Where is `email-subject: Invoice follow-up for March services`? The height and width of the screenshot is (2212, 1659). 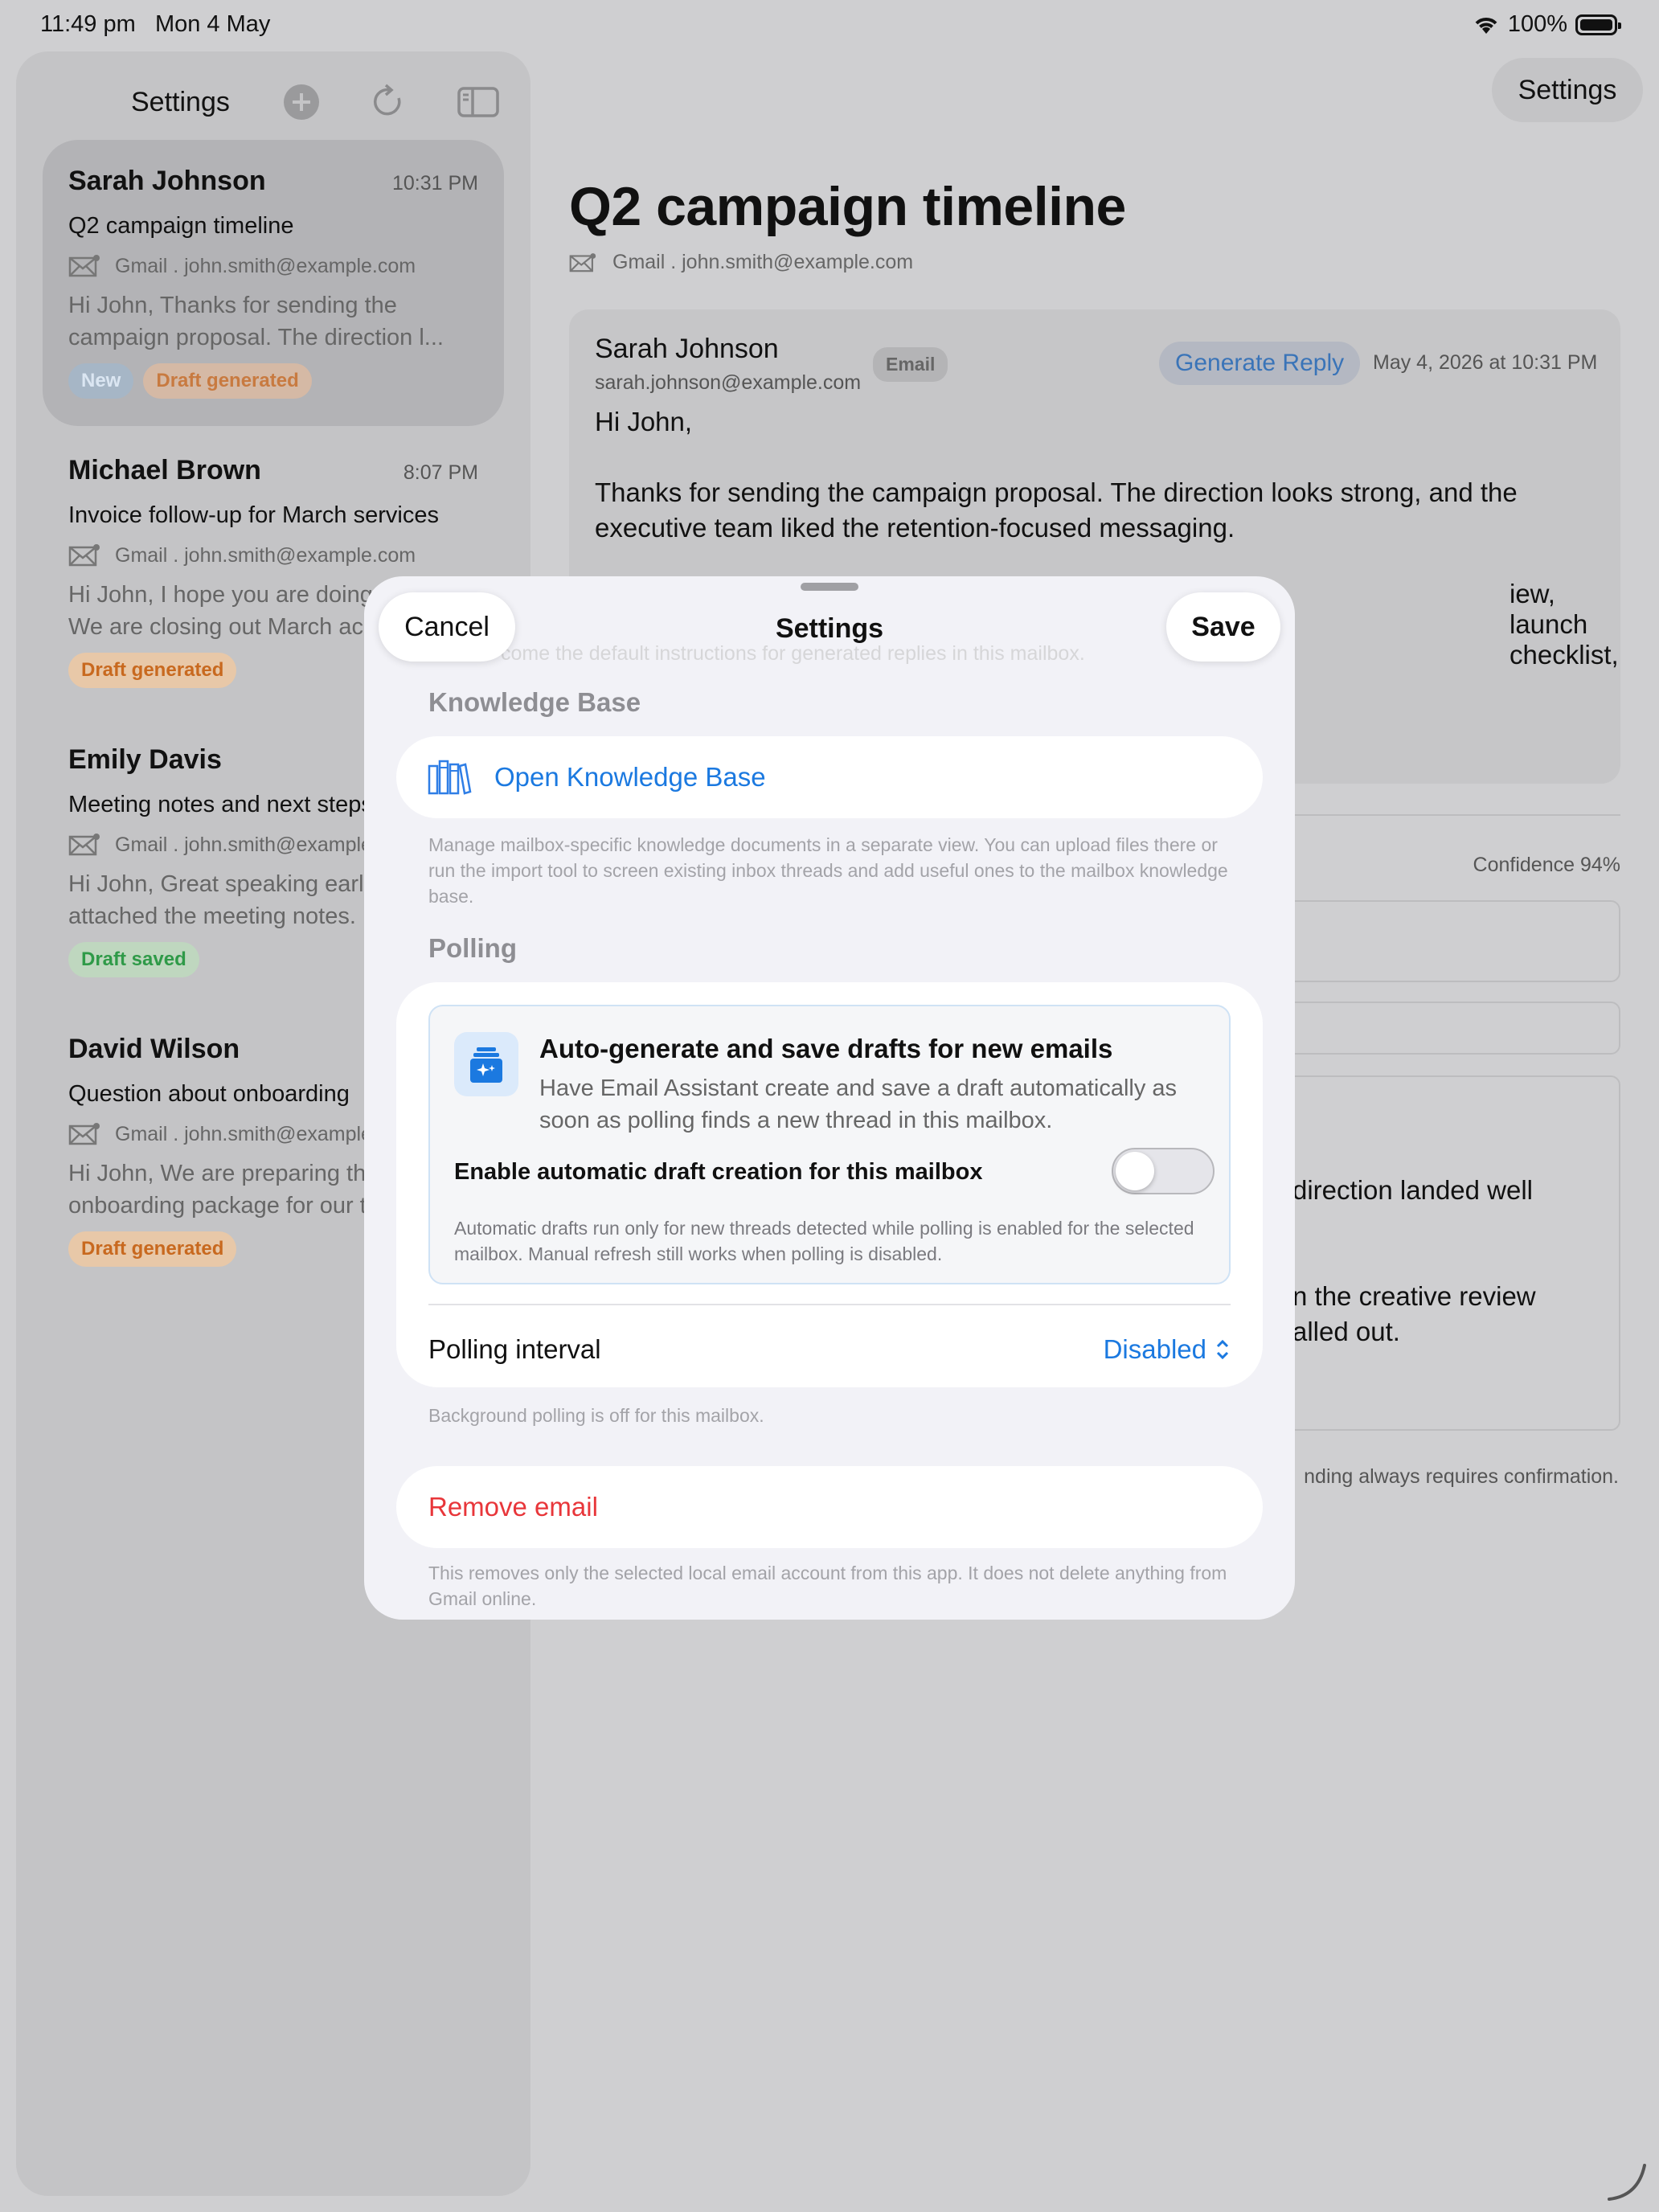 email-subject: Invoice follow-up for March services is located at coordinates (253, 515).